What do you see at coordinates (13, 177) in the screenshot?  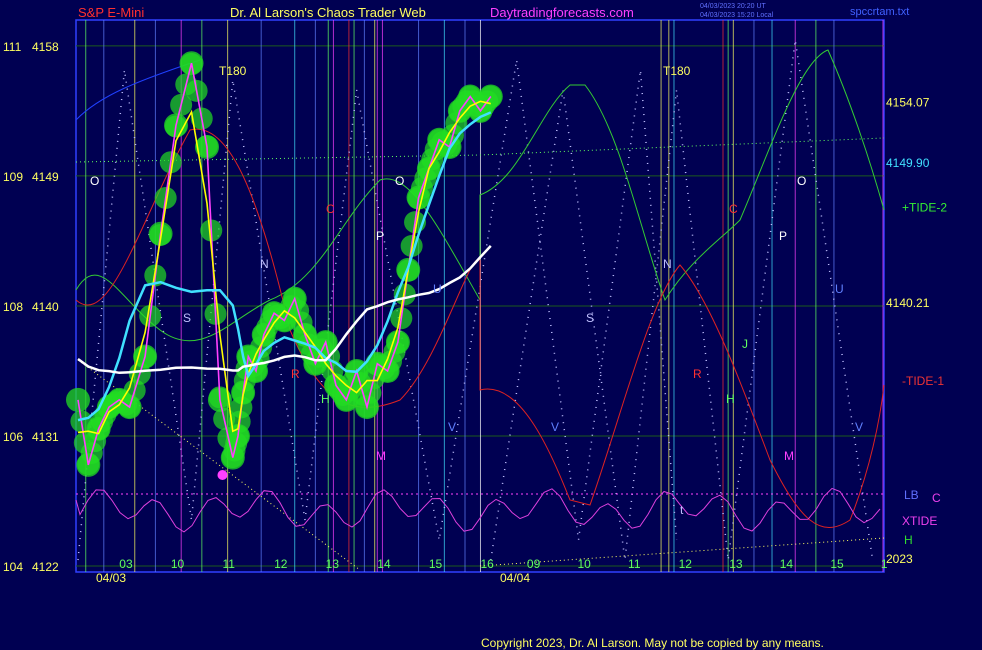 I see `y-tick-index: 109` at bounding box center [13, 177].